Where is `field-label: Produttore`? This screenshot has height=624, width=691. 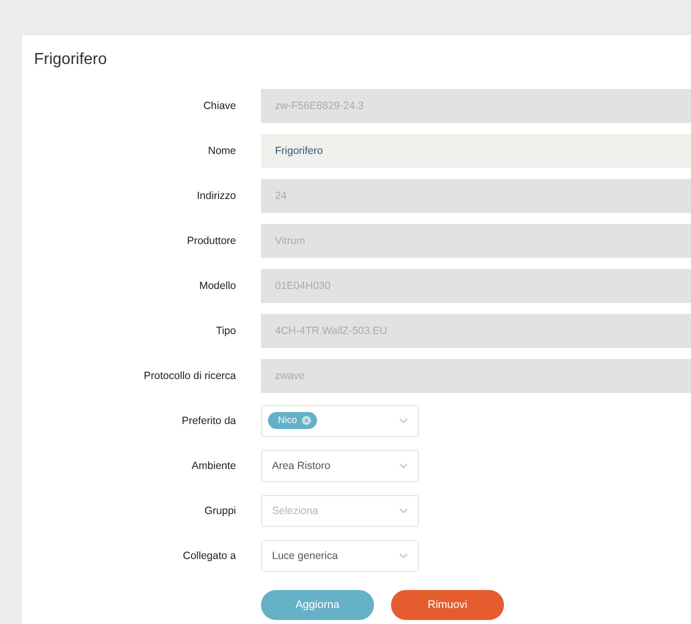 field-label: Produttore is located at coordinates (211, 240).